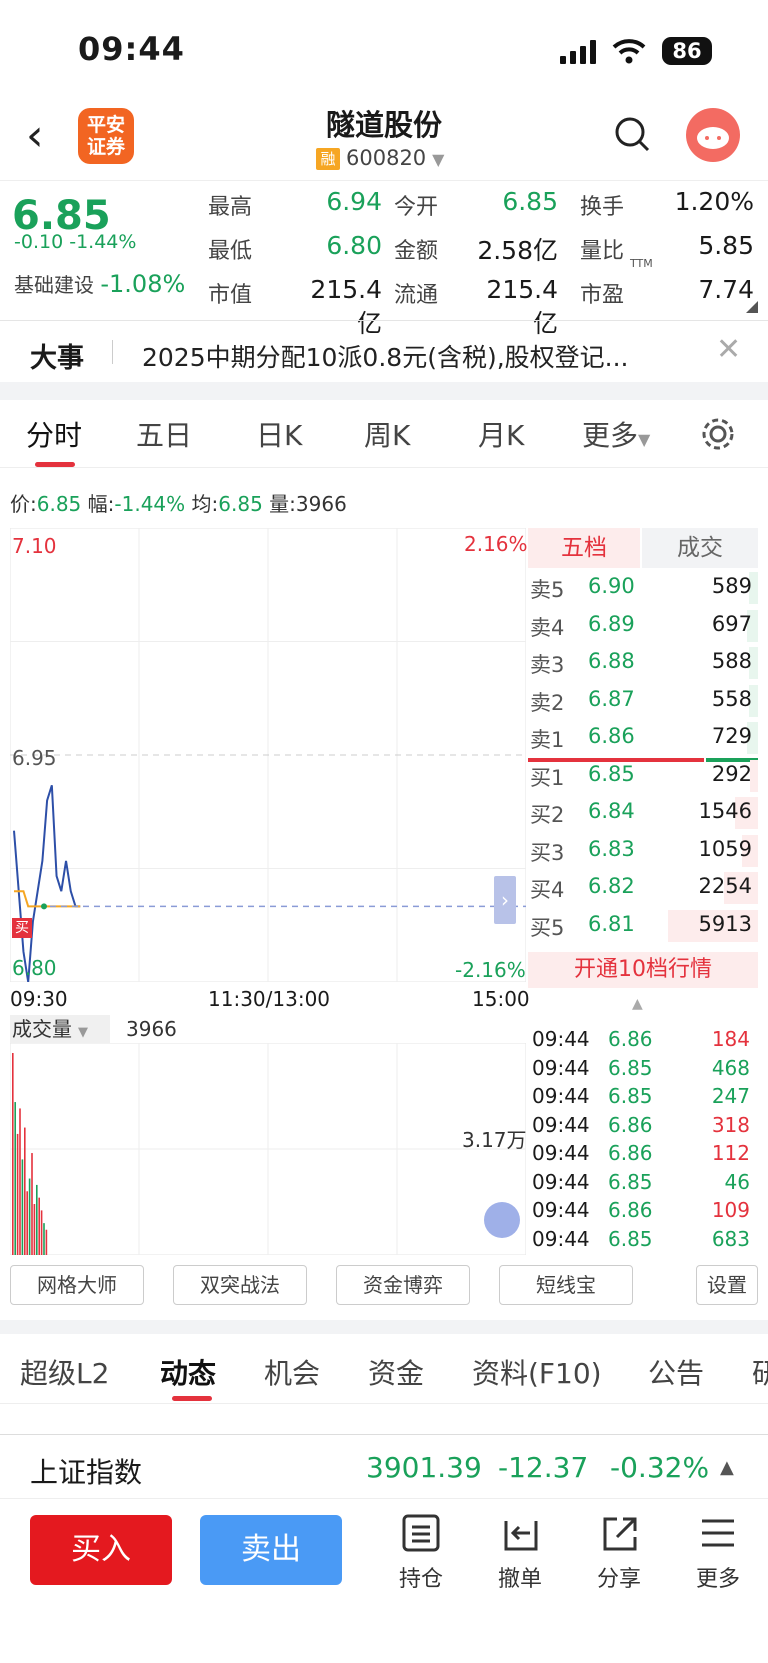 This screenshot has height=1663, width=768. What do you see at coordinates (101, 1550) in the screenshot?
I see `buy-button: 买入` at bounding box center [101, 1550].